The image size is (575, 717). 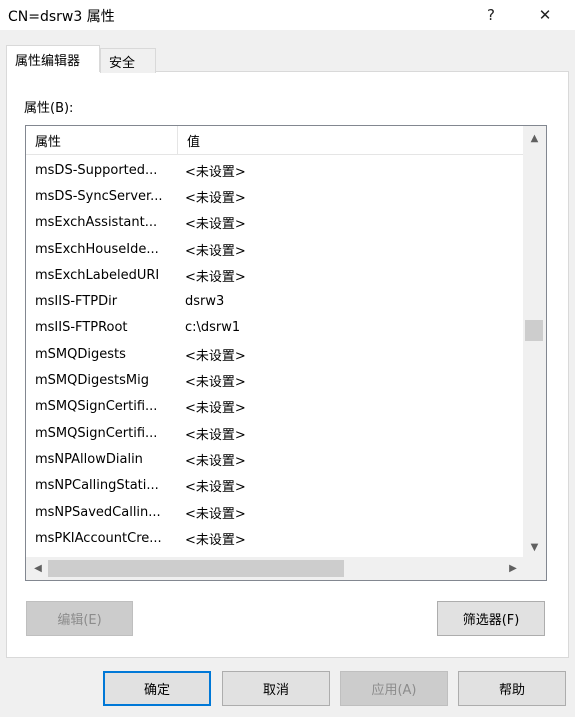 What do you see at coordinates (274, 328) in the screenshot?
I see `table-row: msIIS-FTPRoot c:\dsrw1` at bounding box center [274, 328].